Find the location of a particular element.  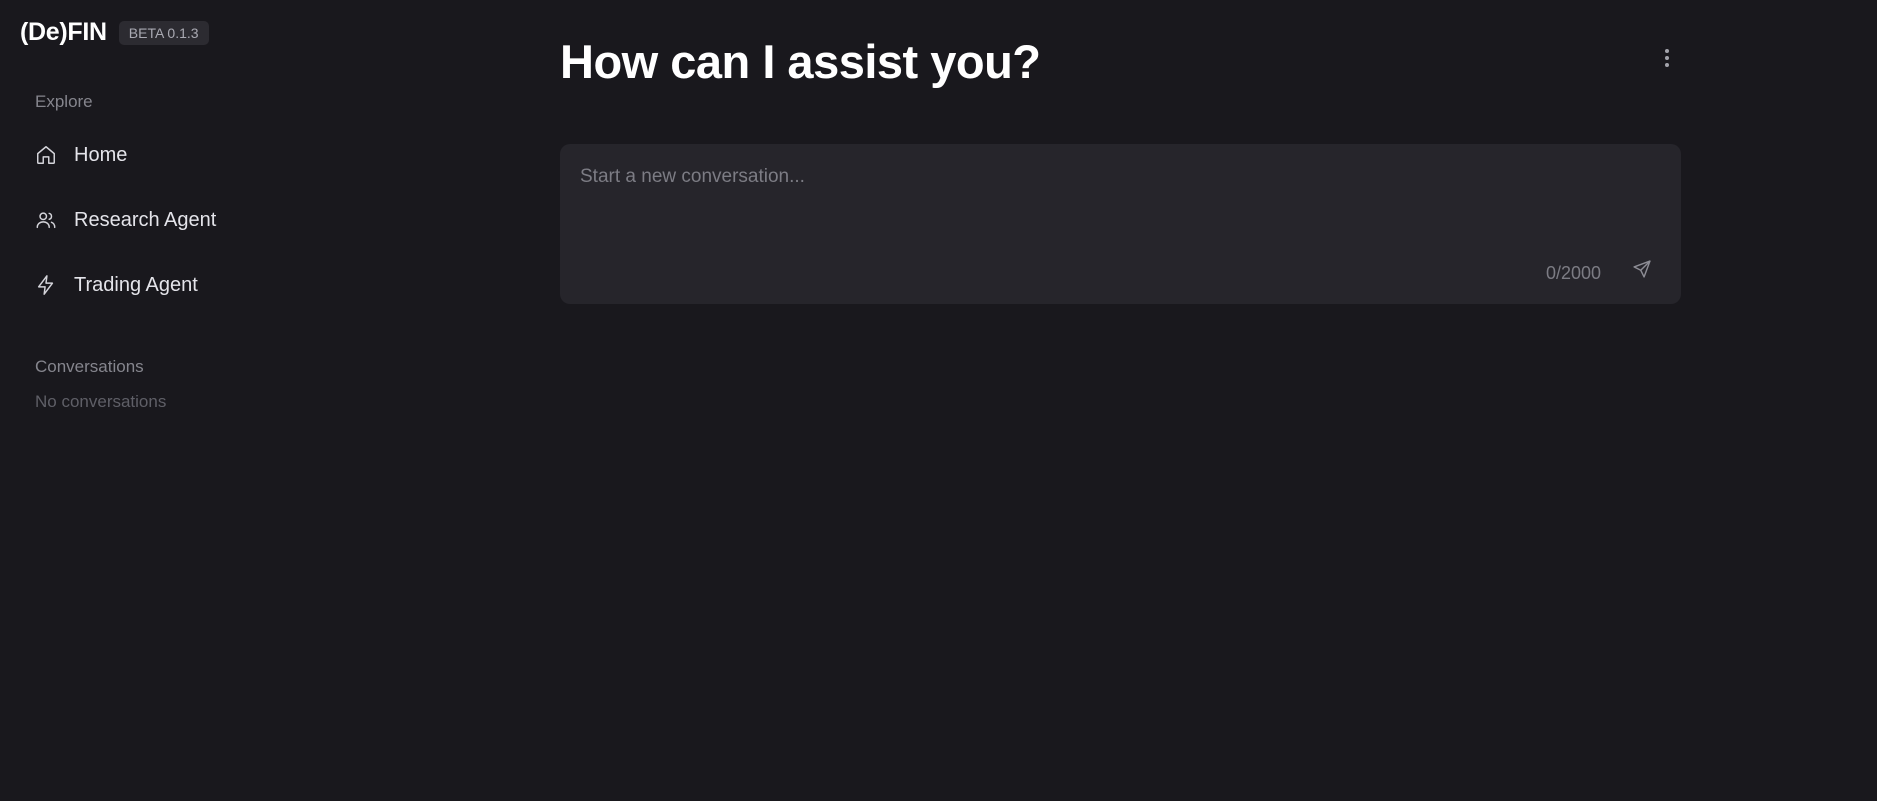

message-composer: 0/2000 is located at coordinates (1120, 224).